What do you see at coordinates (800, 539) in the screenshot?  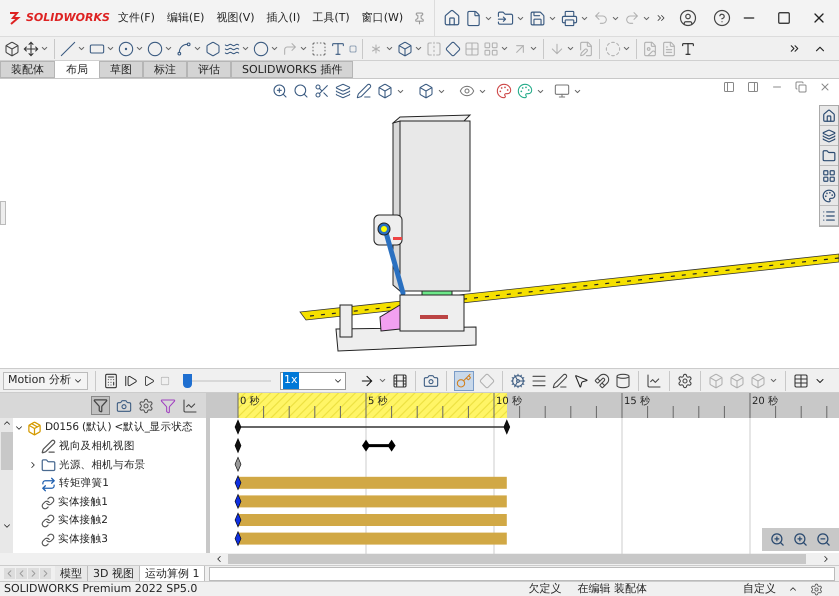 I see `zoom-in-icon` at bounding box center [800, 539].